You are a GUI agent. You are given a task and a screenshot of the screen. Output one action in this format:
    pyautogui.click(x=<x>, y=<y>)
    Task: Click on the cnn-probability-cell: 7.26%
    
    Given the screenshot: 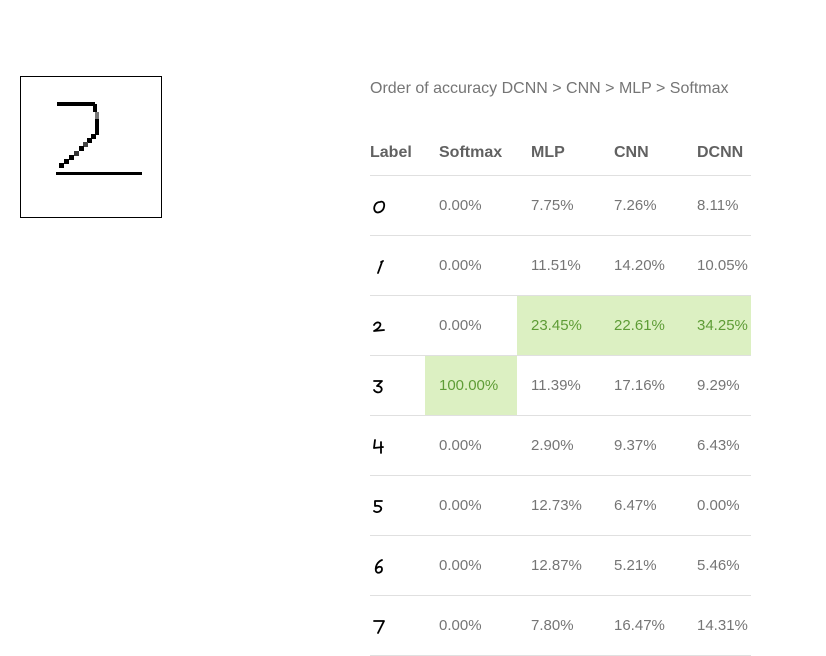 What is the action you would take?
    pyautogui.click(x=641, y=205)
    